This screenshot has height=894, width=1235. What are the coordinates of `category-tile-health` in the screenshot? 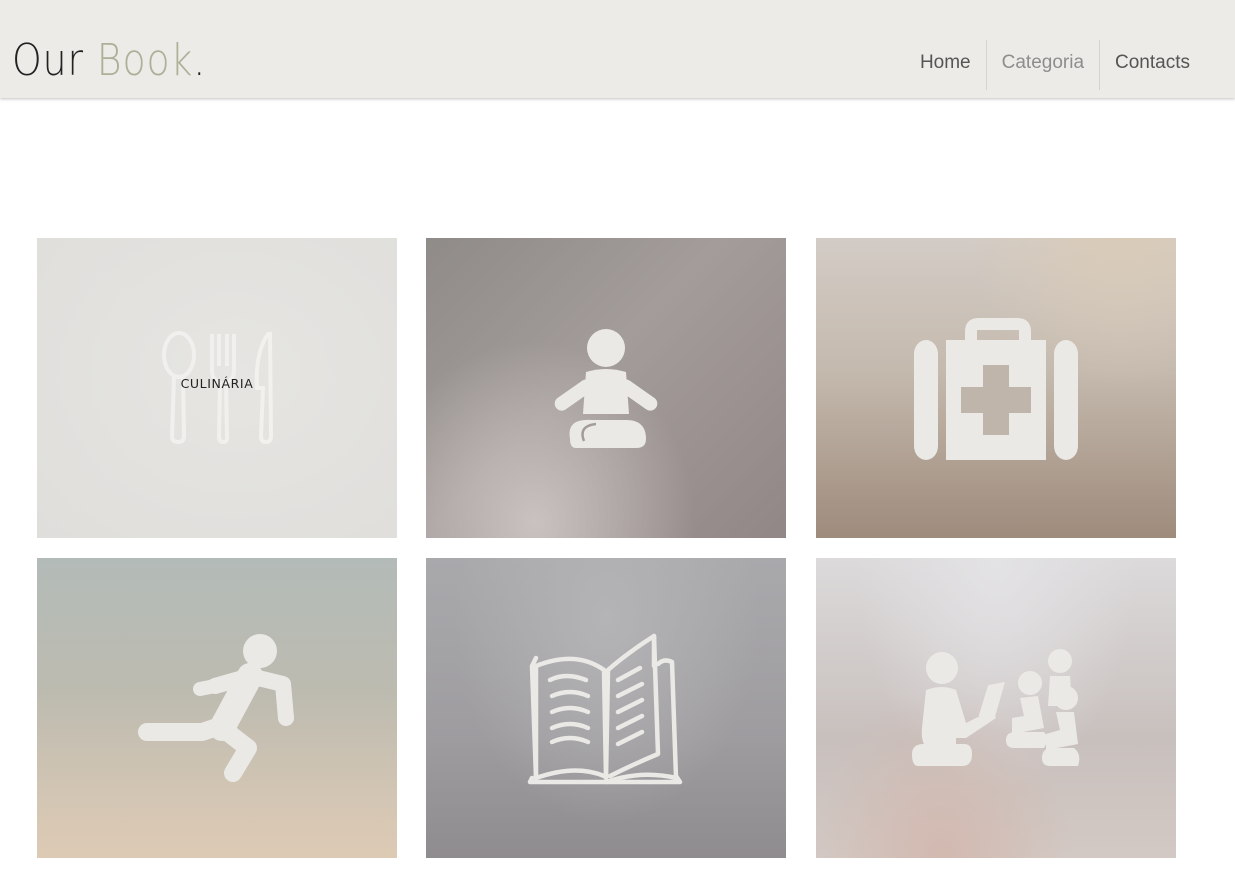 It's located at (996, 388).